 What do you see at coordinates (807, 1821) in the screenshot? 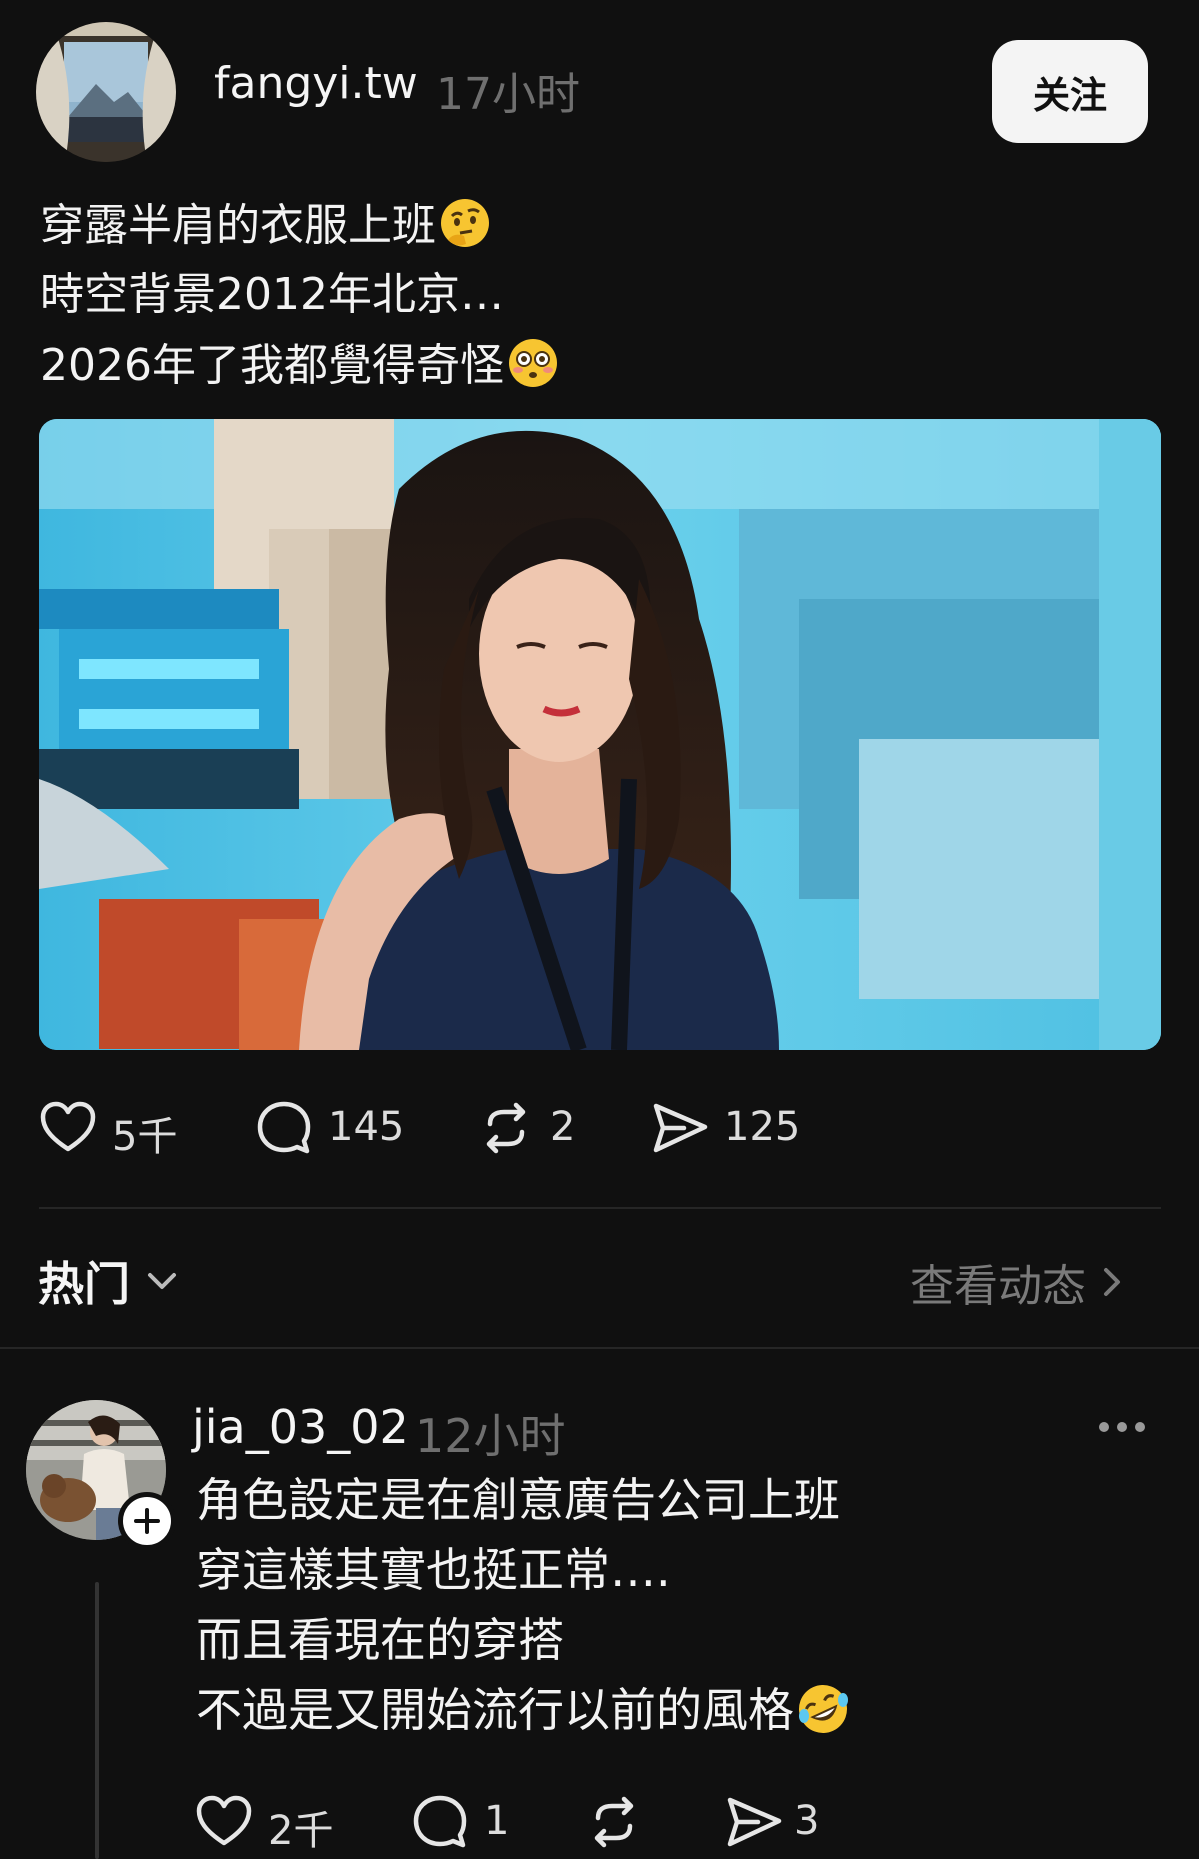
I see `reply-share-count: 3` at bounding box center [807, 1821].